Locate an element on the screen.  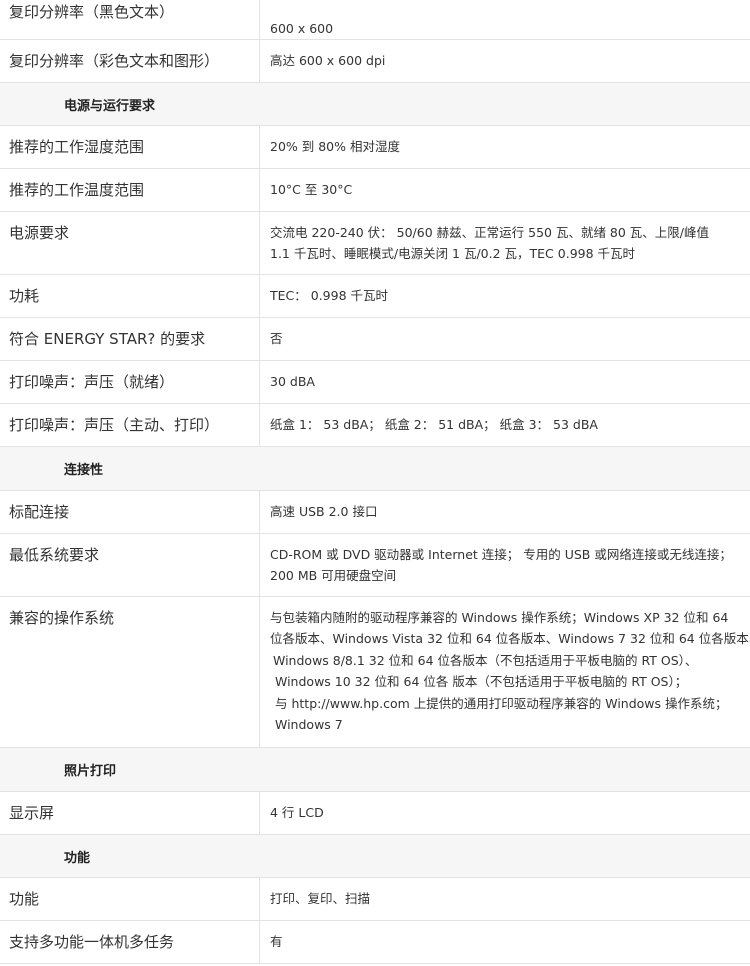
spec-value: 打印、复印、扫描 is located at coordinates (504, 899).